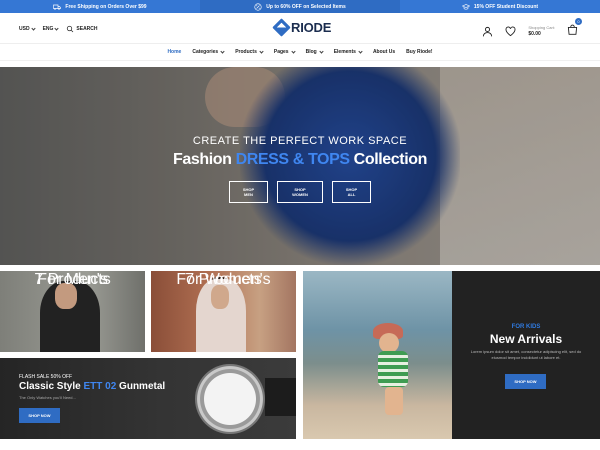  Describe the element at coordinates (223, 311) in the screenshot. I see `category-tile-women: For Women's 7 Products` at that location.